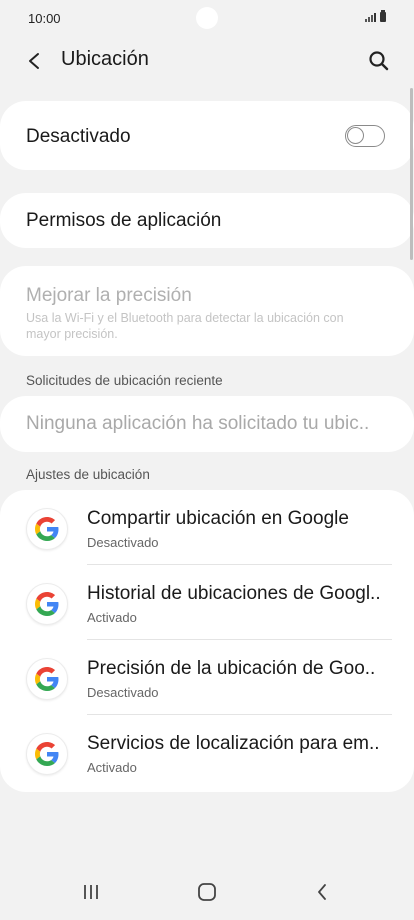 The image size is (414, 920). What do you see at coordinates (78, 136) in the screenshot?
I see `location-status-label: Desactivado` at bounding box center [78, 136].